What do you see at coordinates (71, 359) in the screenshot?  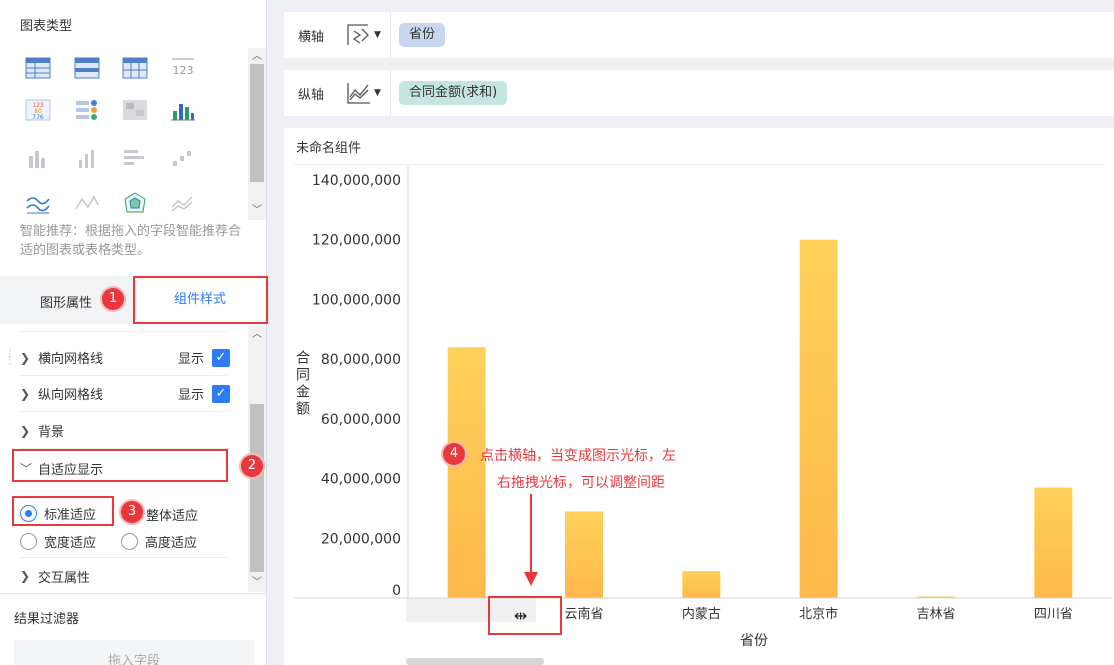 I see `prop-label: 横向网格线` at bounding box center [71, 359].